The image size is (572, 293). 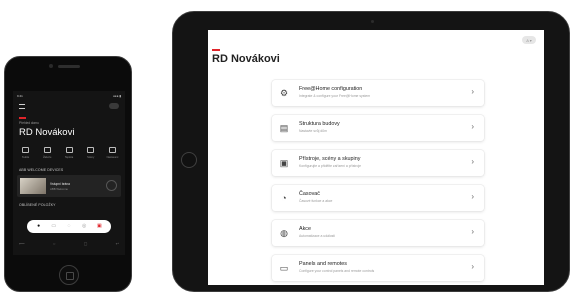 I want to click on list-item-title: Panels and remotes, so click(x=323, y=264).